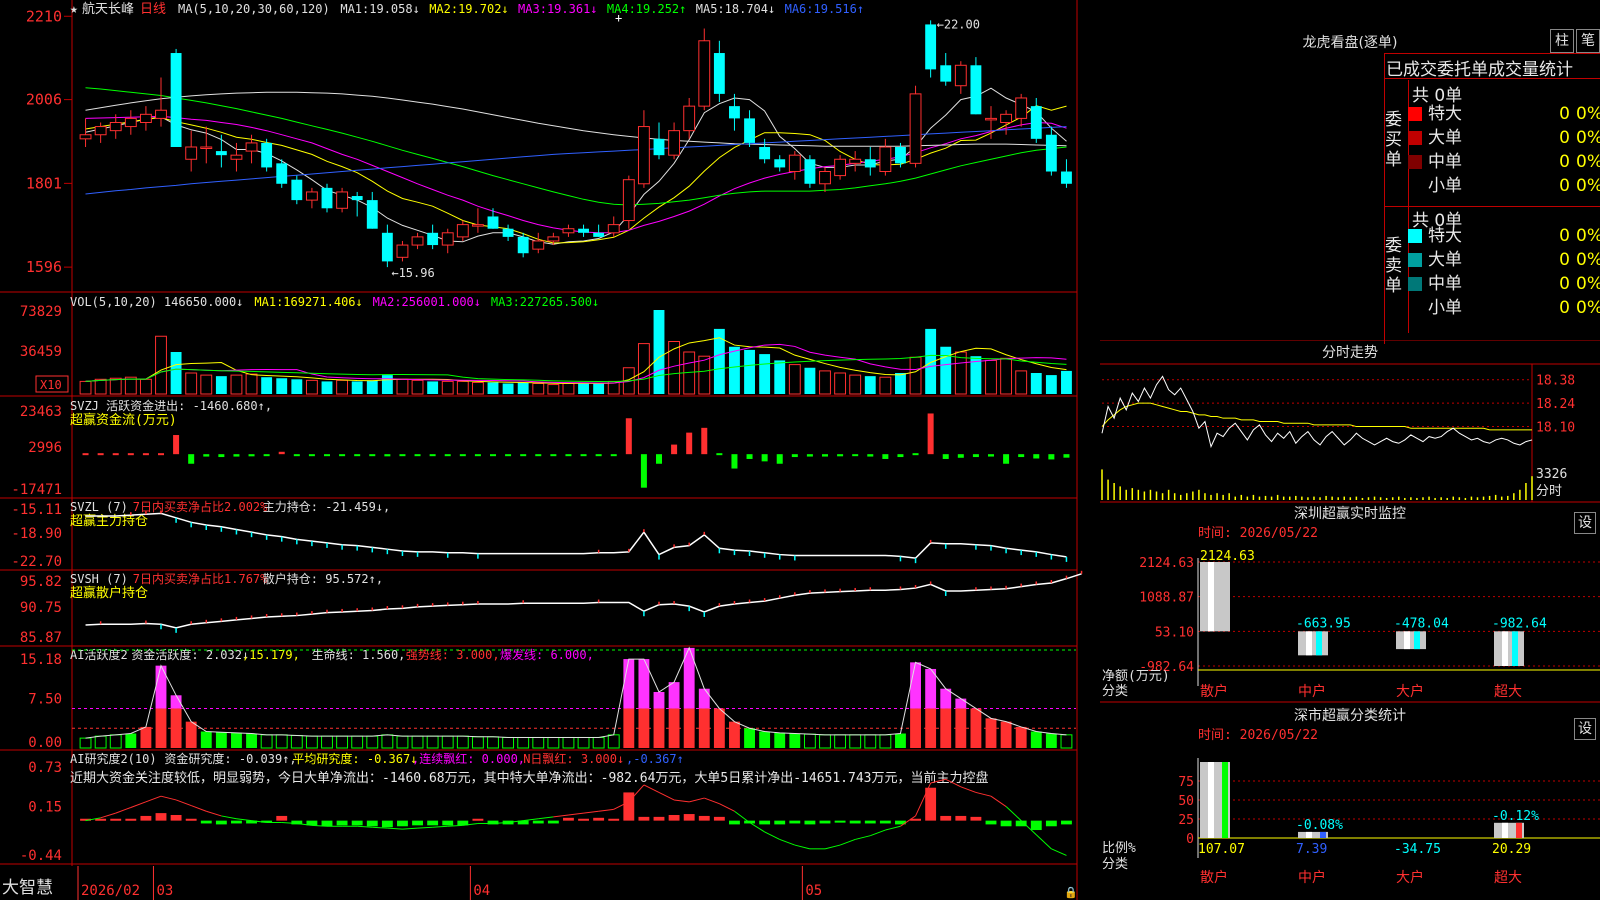 The height and width of the screenshot is (900, 1600). I want to click on pen-mode-button: 笔, so click(1588, 41).